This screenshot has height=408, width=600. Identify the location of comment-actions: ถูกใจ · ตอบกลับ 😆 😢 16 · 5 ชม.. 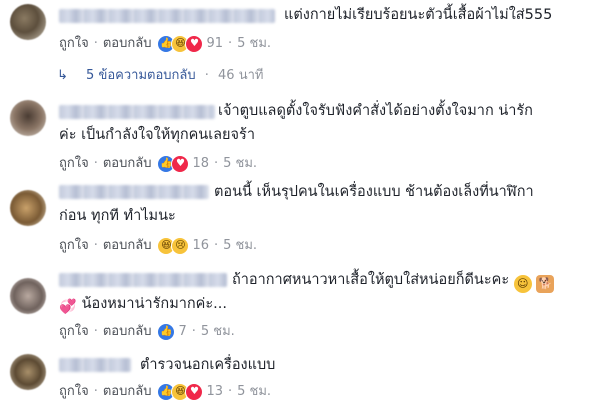
(158, 246).